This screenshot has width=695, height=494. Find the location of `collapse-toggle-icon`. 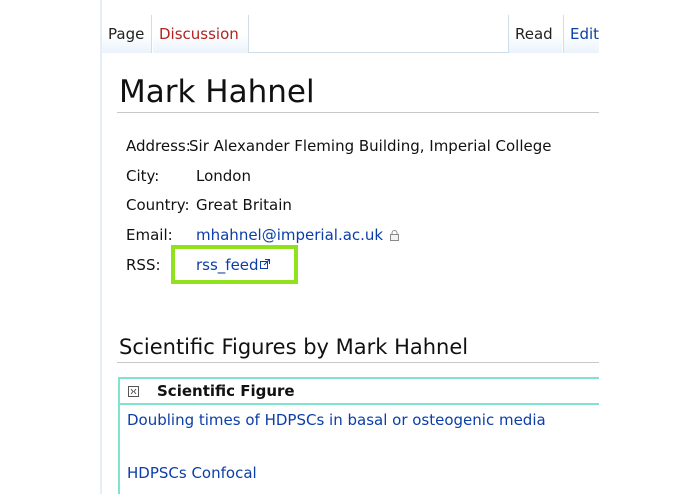

collapse-toggle-icon is located at coordinates (133, 391).